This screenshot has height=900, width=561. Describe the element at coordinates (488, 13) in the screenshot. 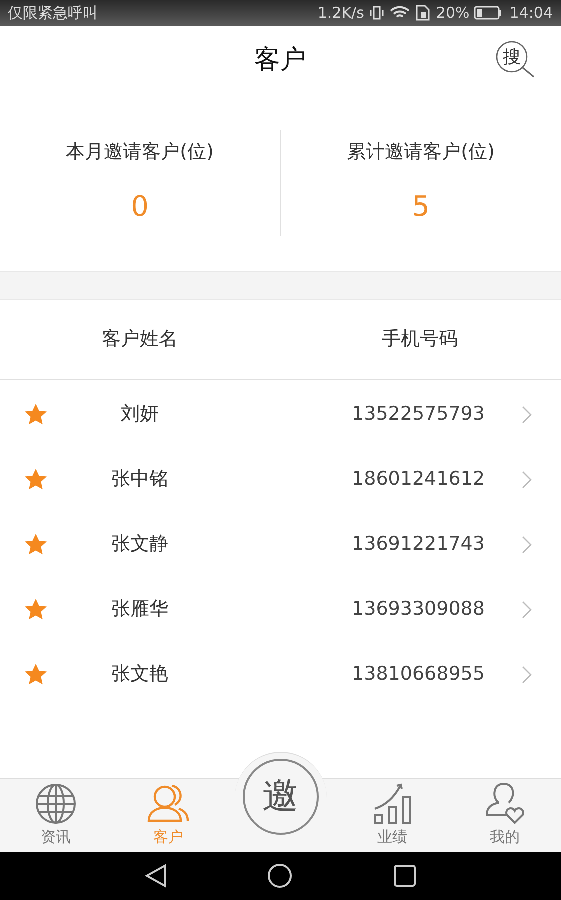

I see `battery-icon` at that location.